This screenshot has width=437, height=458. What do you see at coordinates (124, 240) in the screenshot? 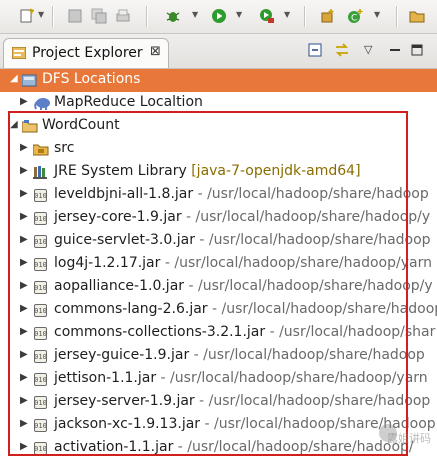
I see `jar-name: guice-servlet-3.0.jar` at bounding box center [124, 240].